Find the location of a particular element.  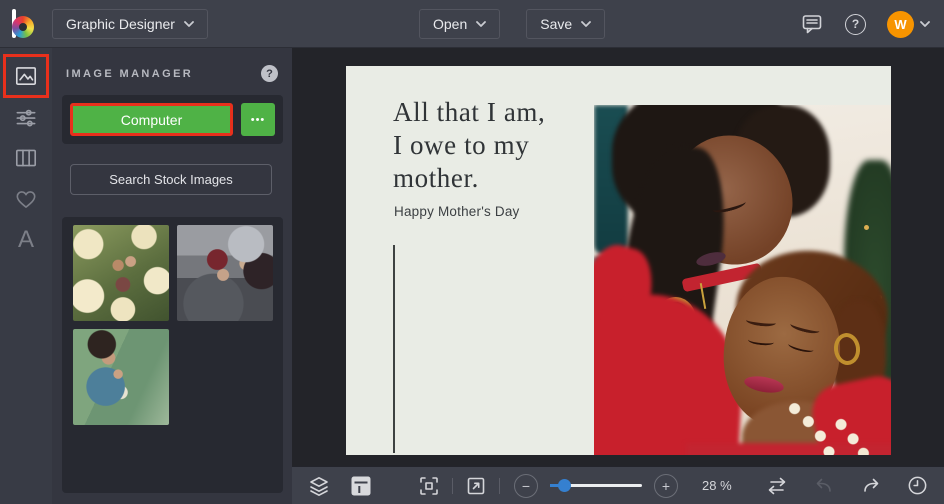

panel-title: IMAGE MANAGER is located at coordinates (130, 73).